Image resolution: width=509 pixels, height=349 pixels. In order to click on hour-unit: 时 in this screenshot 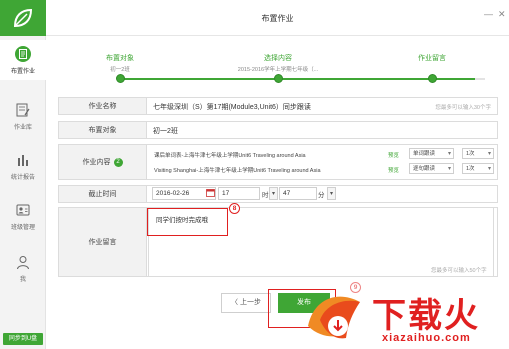, I will do `click(265, 195)`.